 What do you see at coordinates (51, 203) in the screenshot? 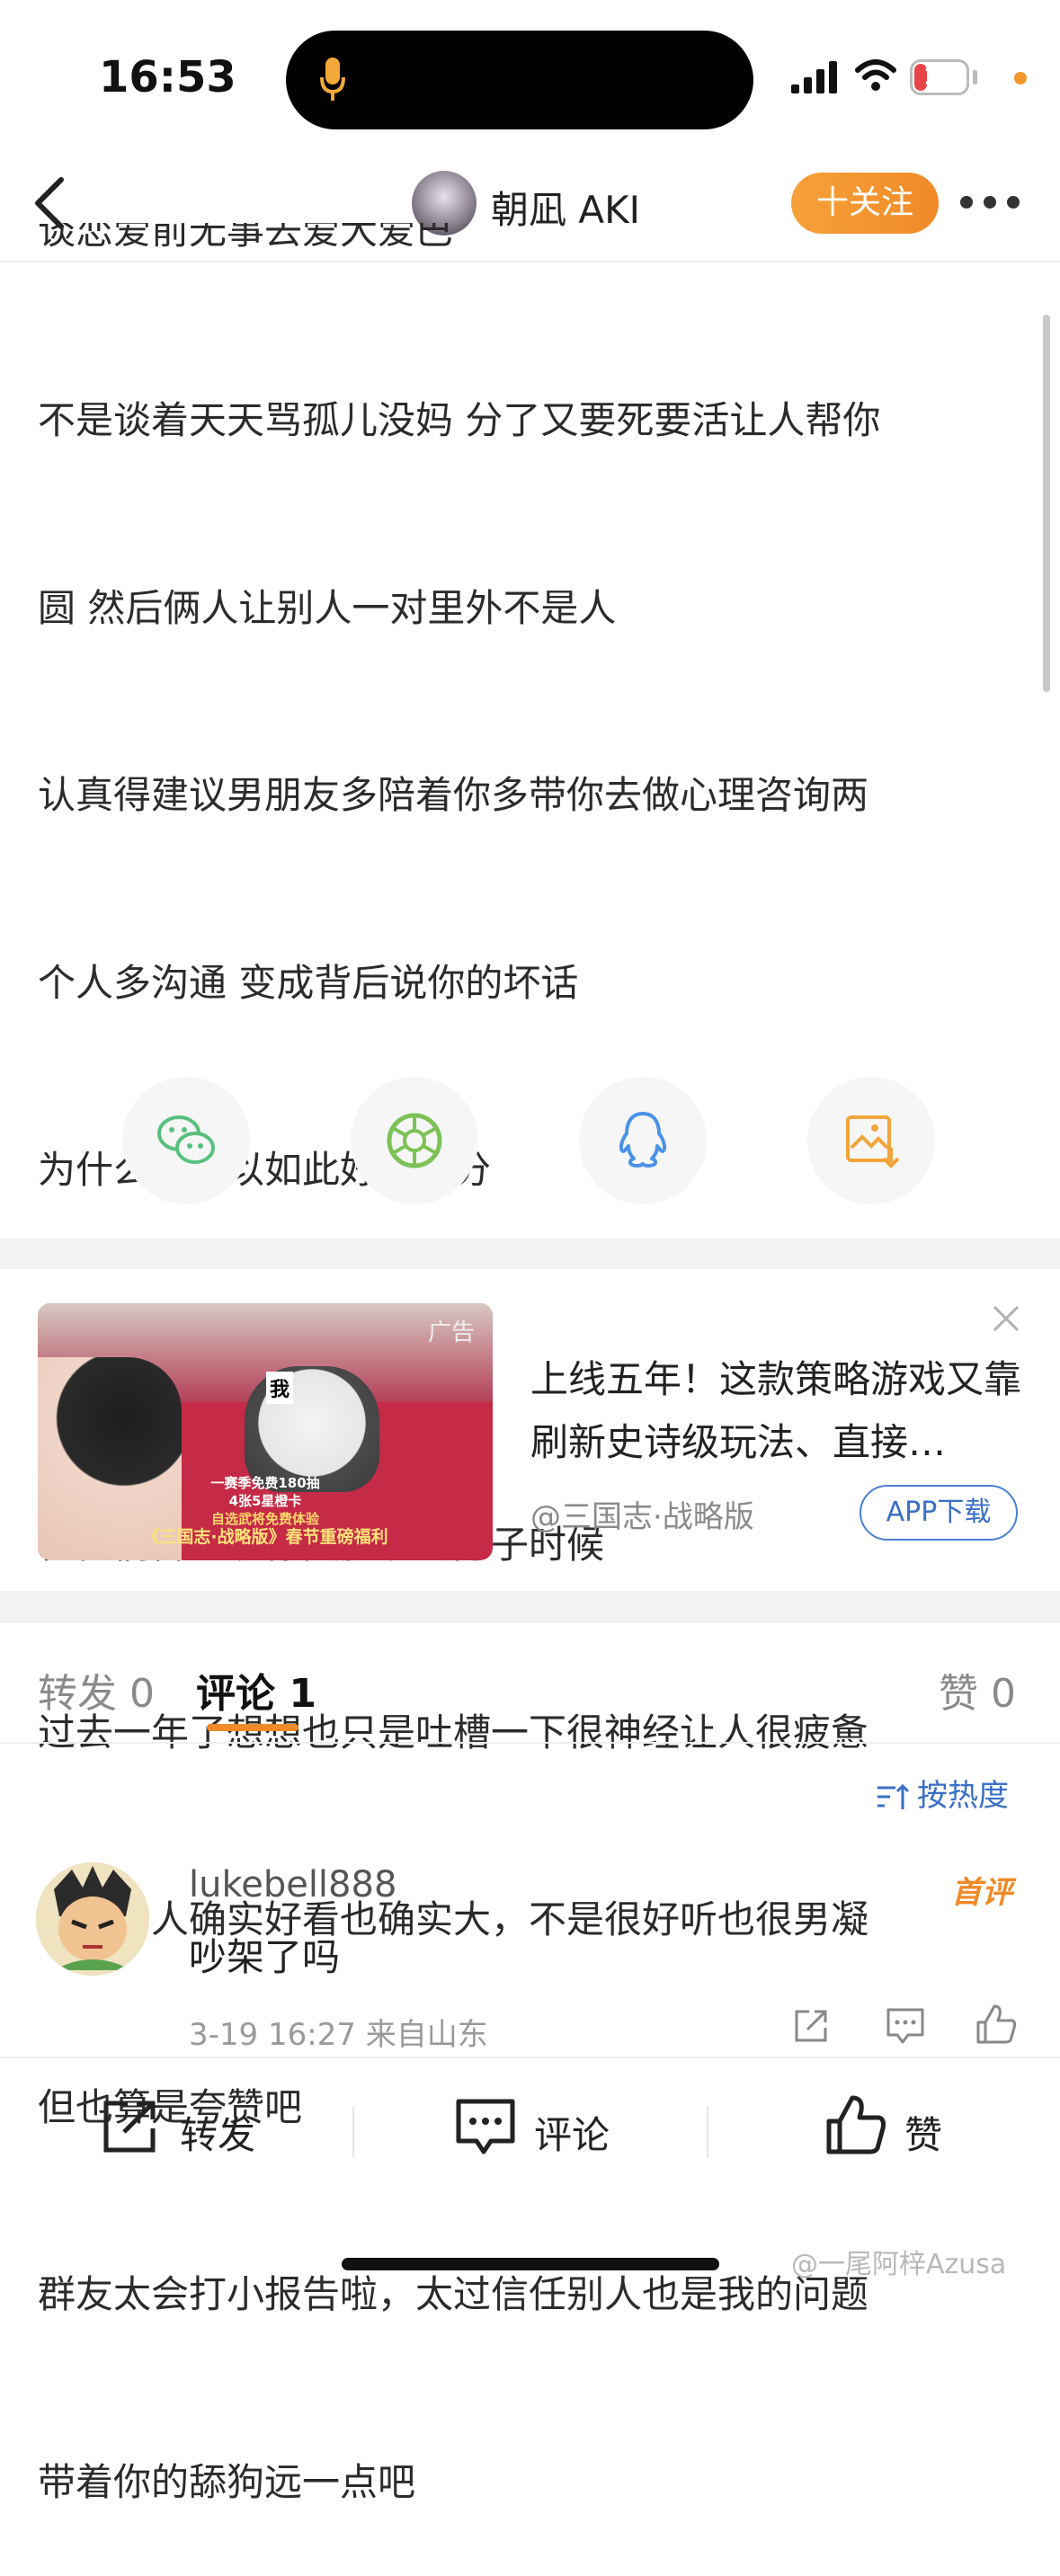
I see `back-arrow-icon` at bounding box center [51, 203].